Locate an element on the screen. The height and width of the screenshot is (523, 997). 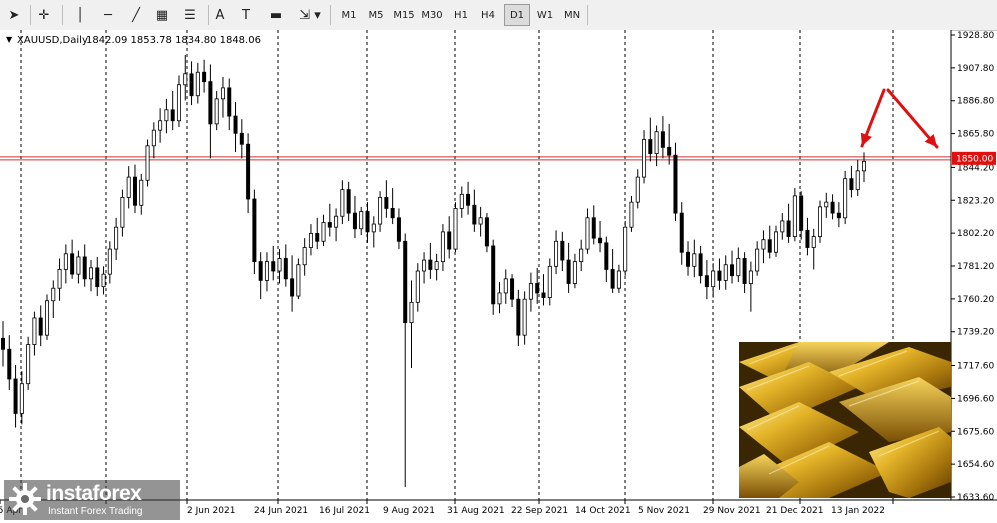
x-tick-label: 22 Sep 2021 is located at coordinates (539, 511).